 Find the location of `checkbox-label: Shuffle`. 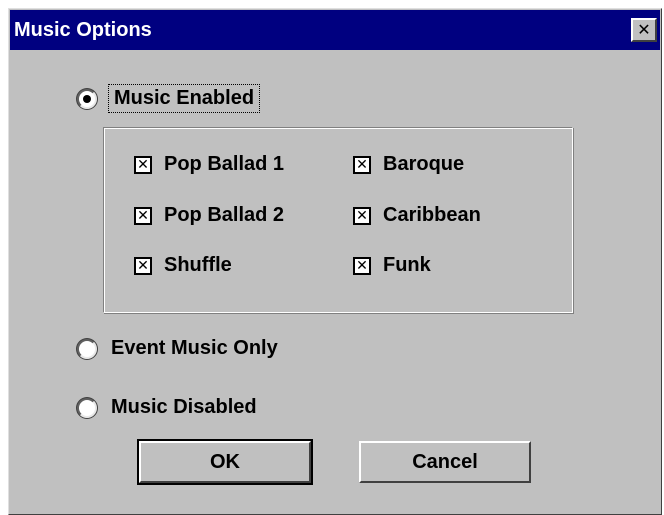

checkbox-label: Shuffle is located at coordinates (198, 265).